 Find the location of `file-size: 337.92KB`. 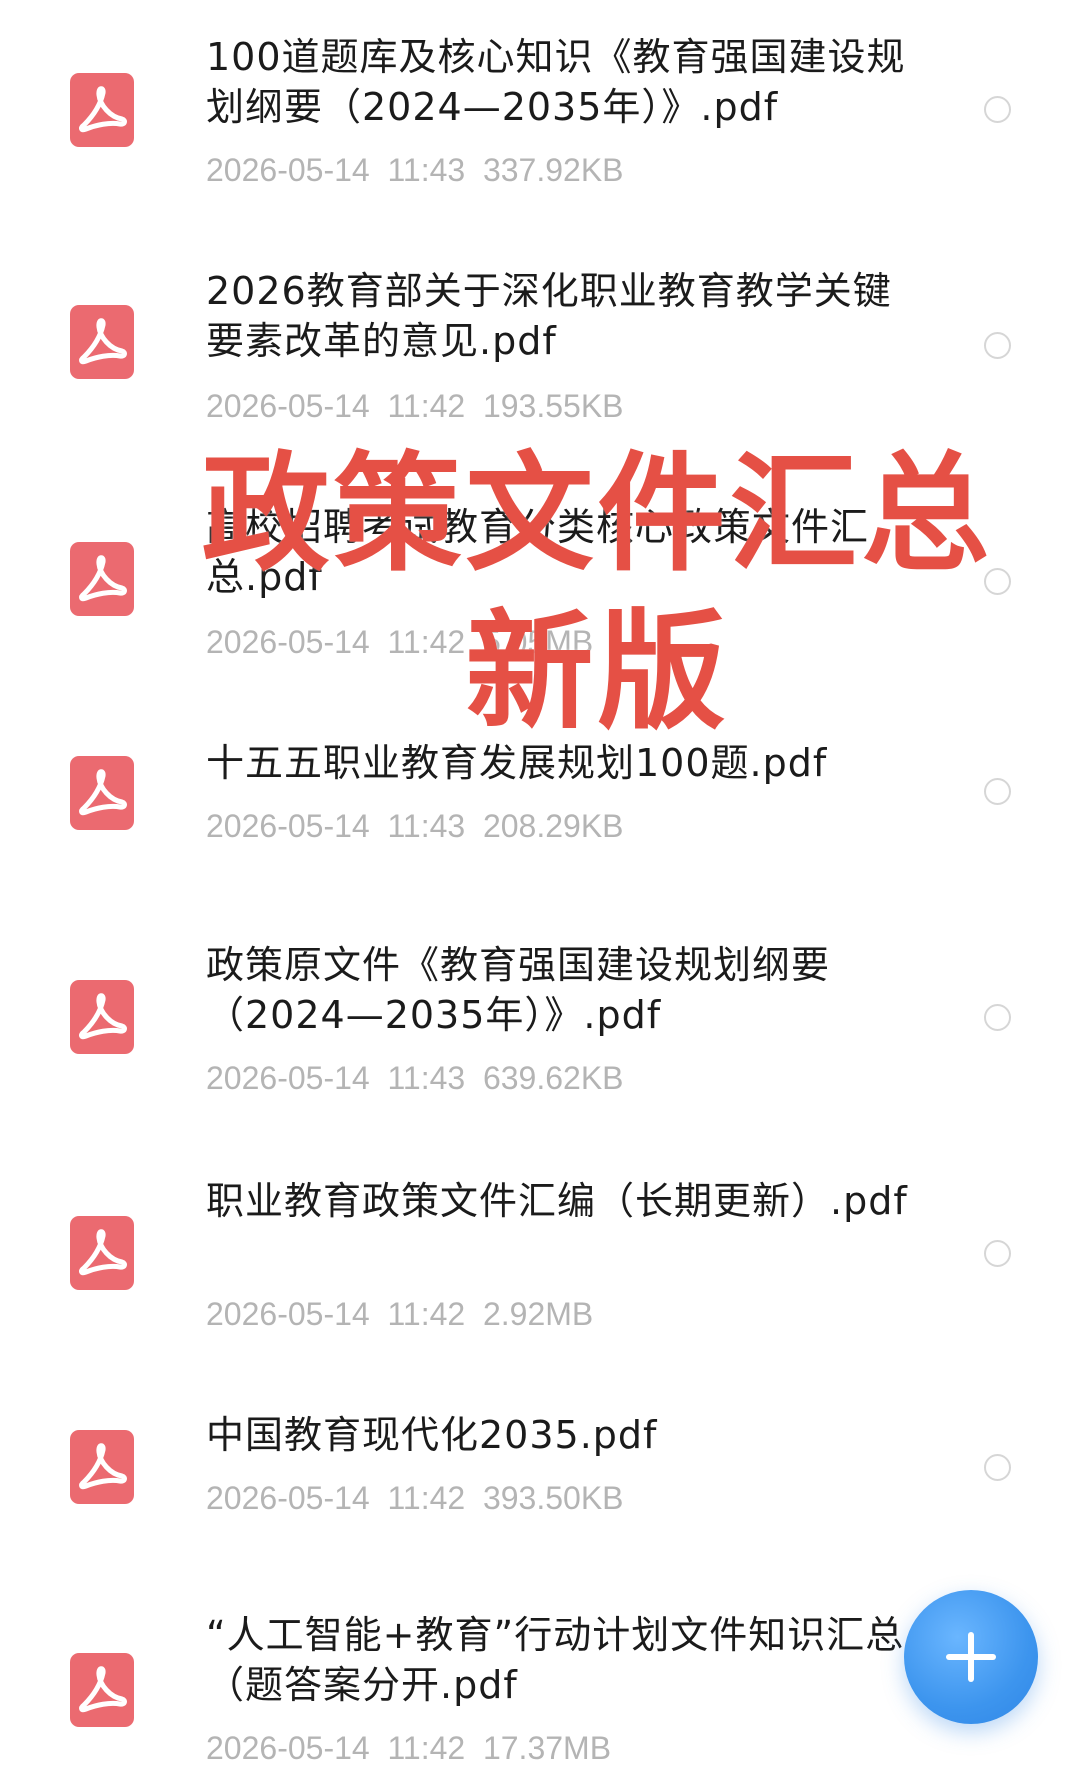

file-size: 337.92KB is located at coordinates (553, 170).